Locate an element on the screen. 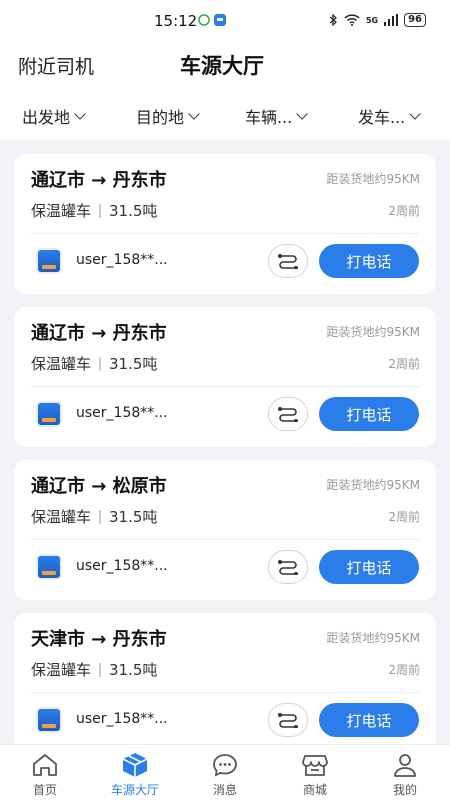 The width and height of the screenshot is (450, 800). filter-origin: 出发地 is located at coordinates (54, 116).